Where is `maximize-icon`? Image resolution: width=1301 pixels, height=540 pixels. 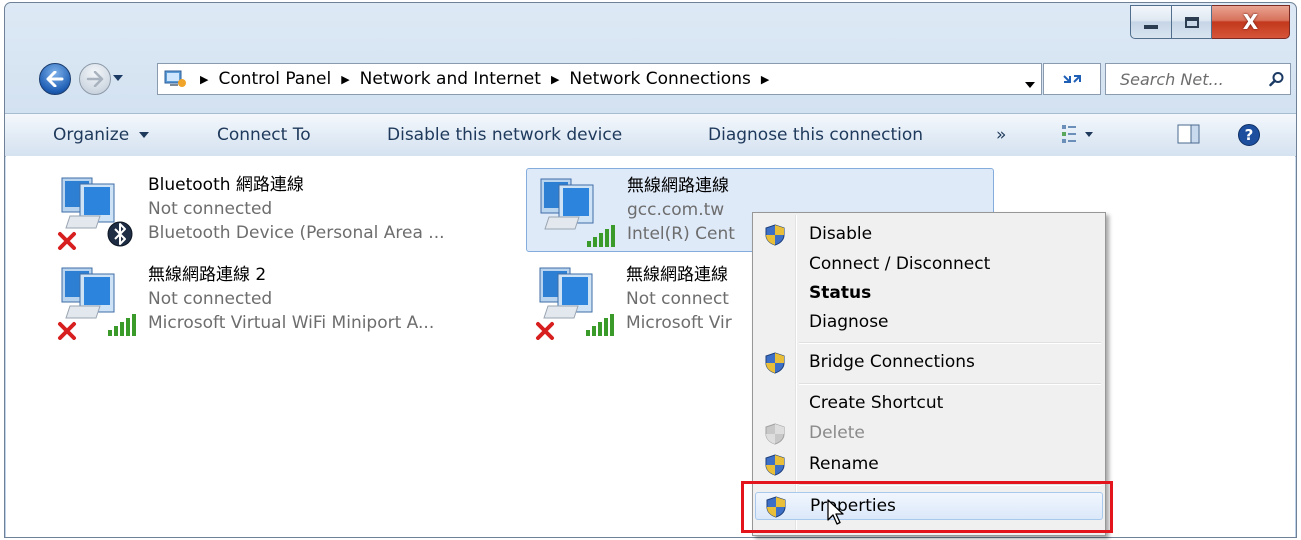
maximize-icon is located at coordinates (1191, 22).